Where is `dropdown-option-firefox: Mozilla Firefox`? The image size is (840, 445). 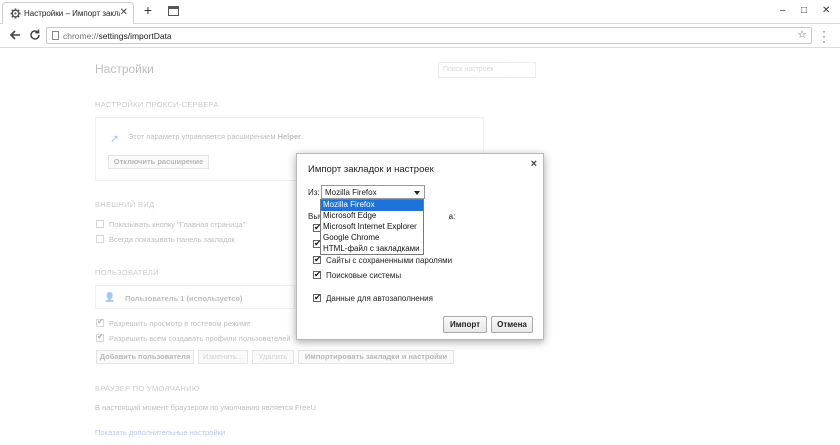 dropdown-option-firefox: Mozilla Firefox is located at coordinates (372, 205).